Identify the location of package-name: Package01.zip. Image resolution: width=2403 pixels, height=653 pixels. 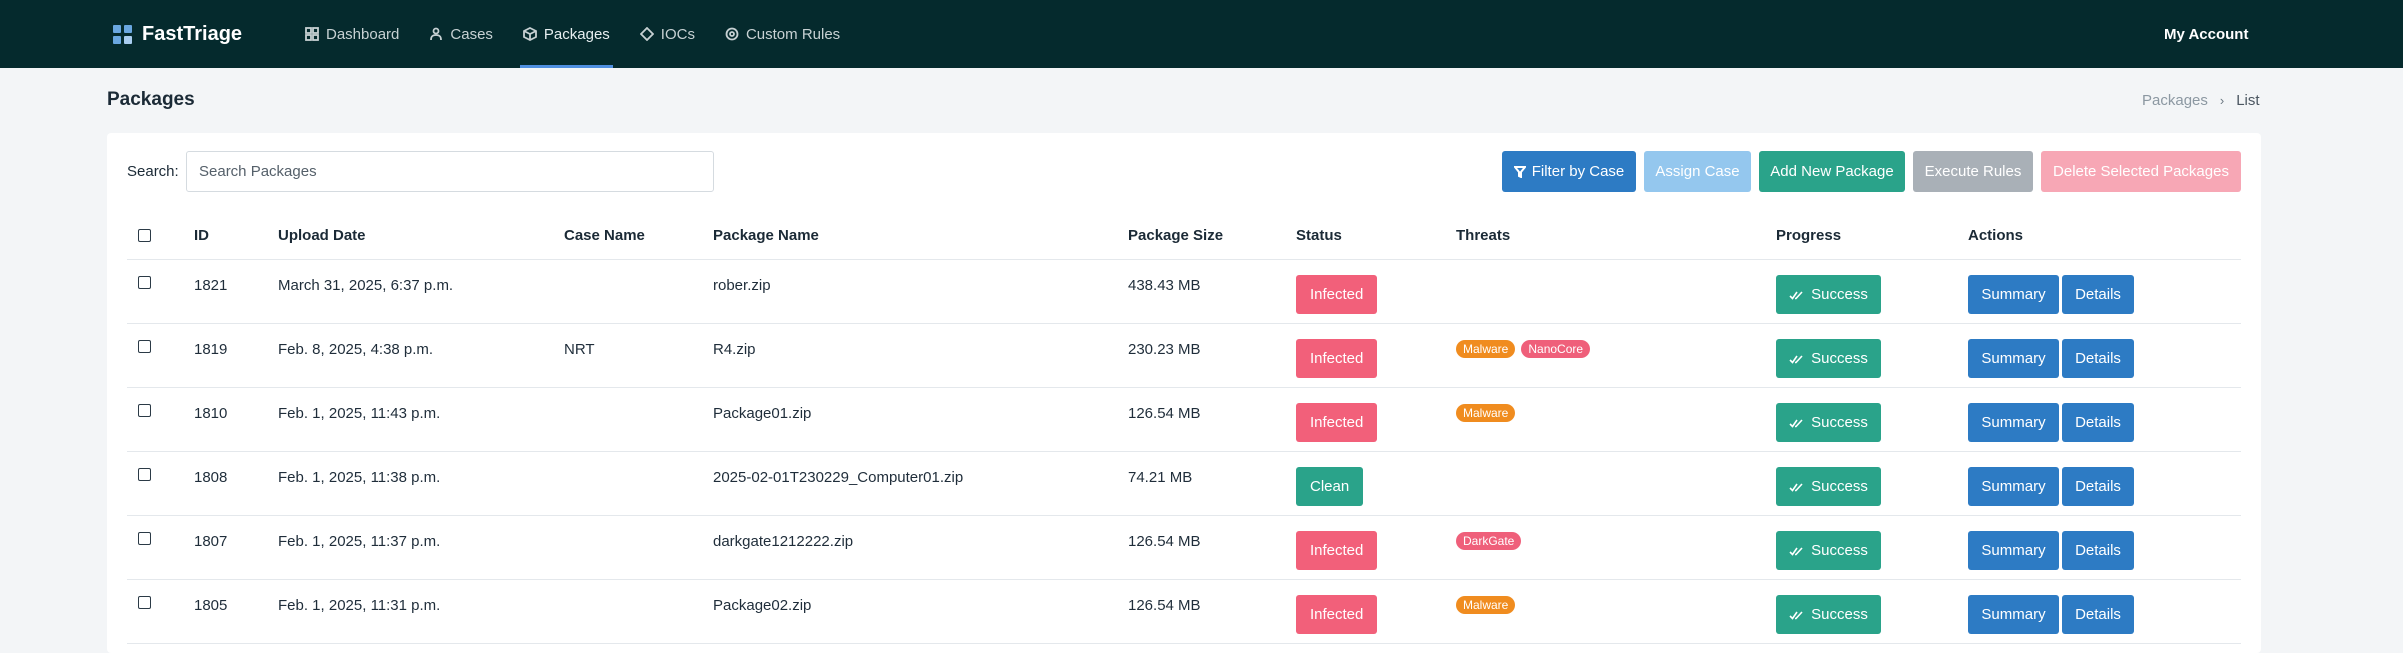
(762, 413).